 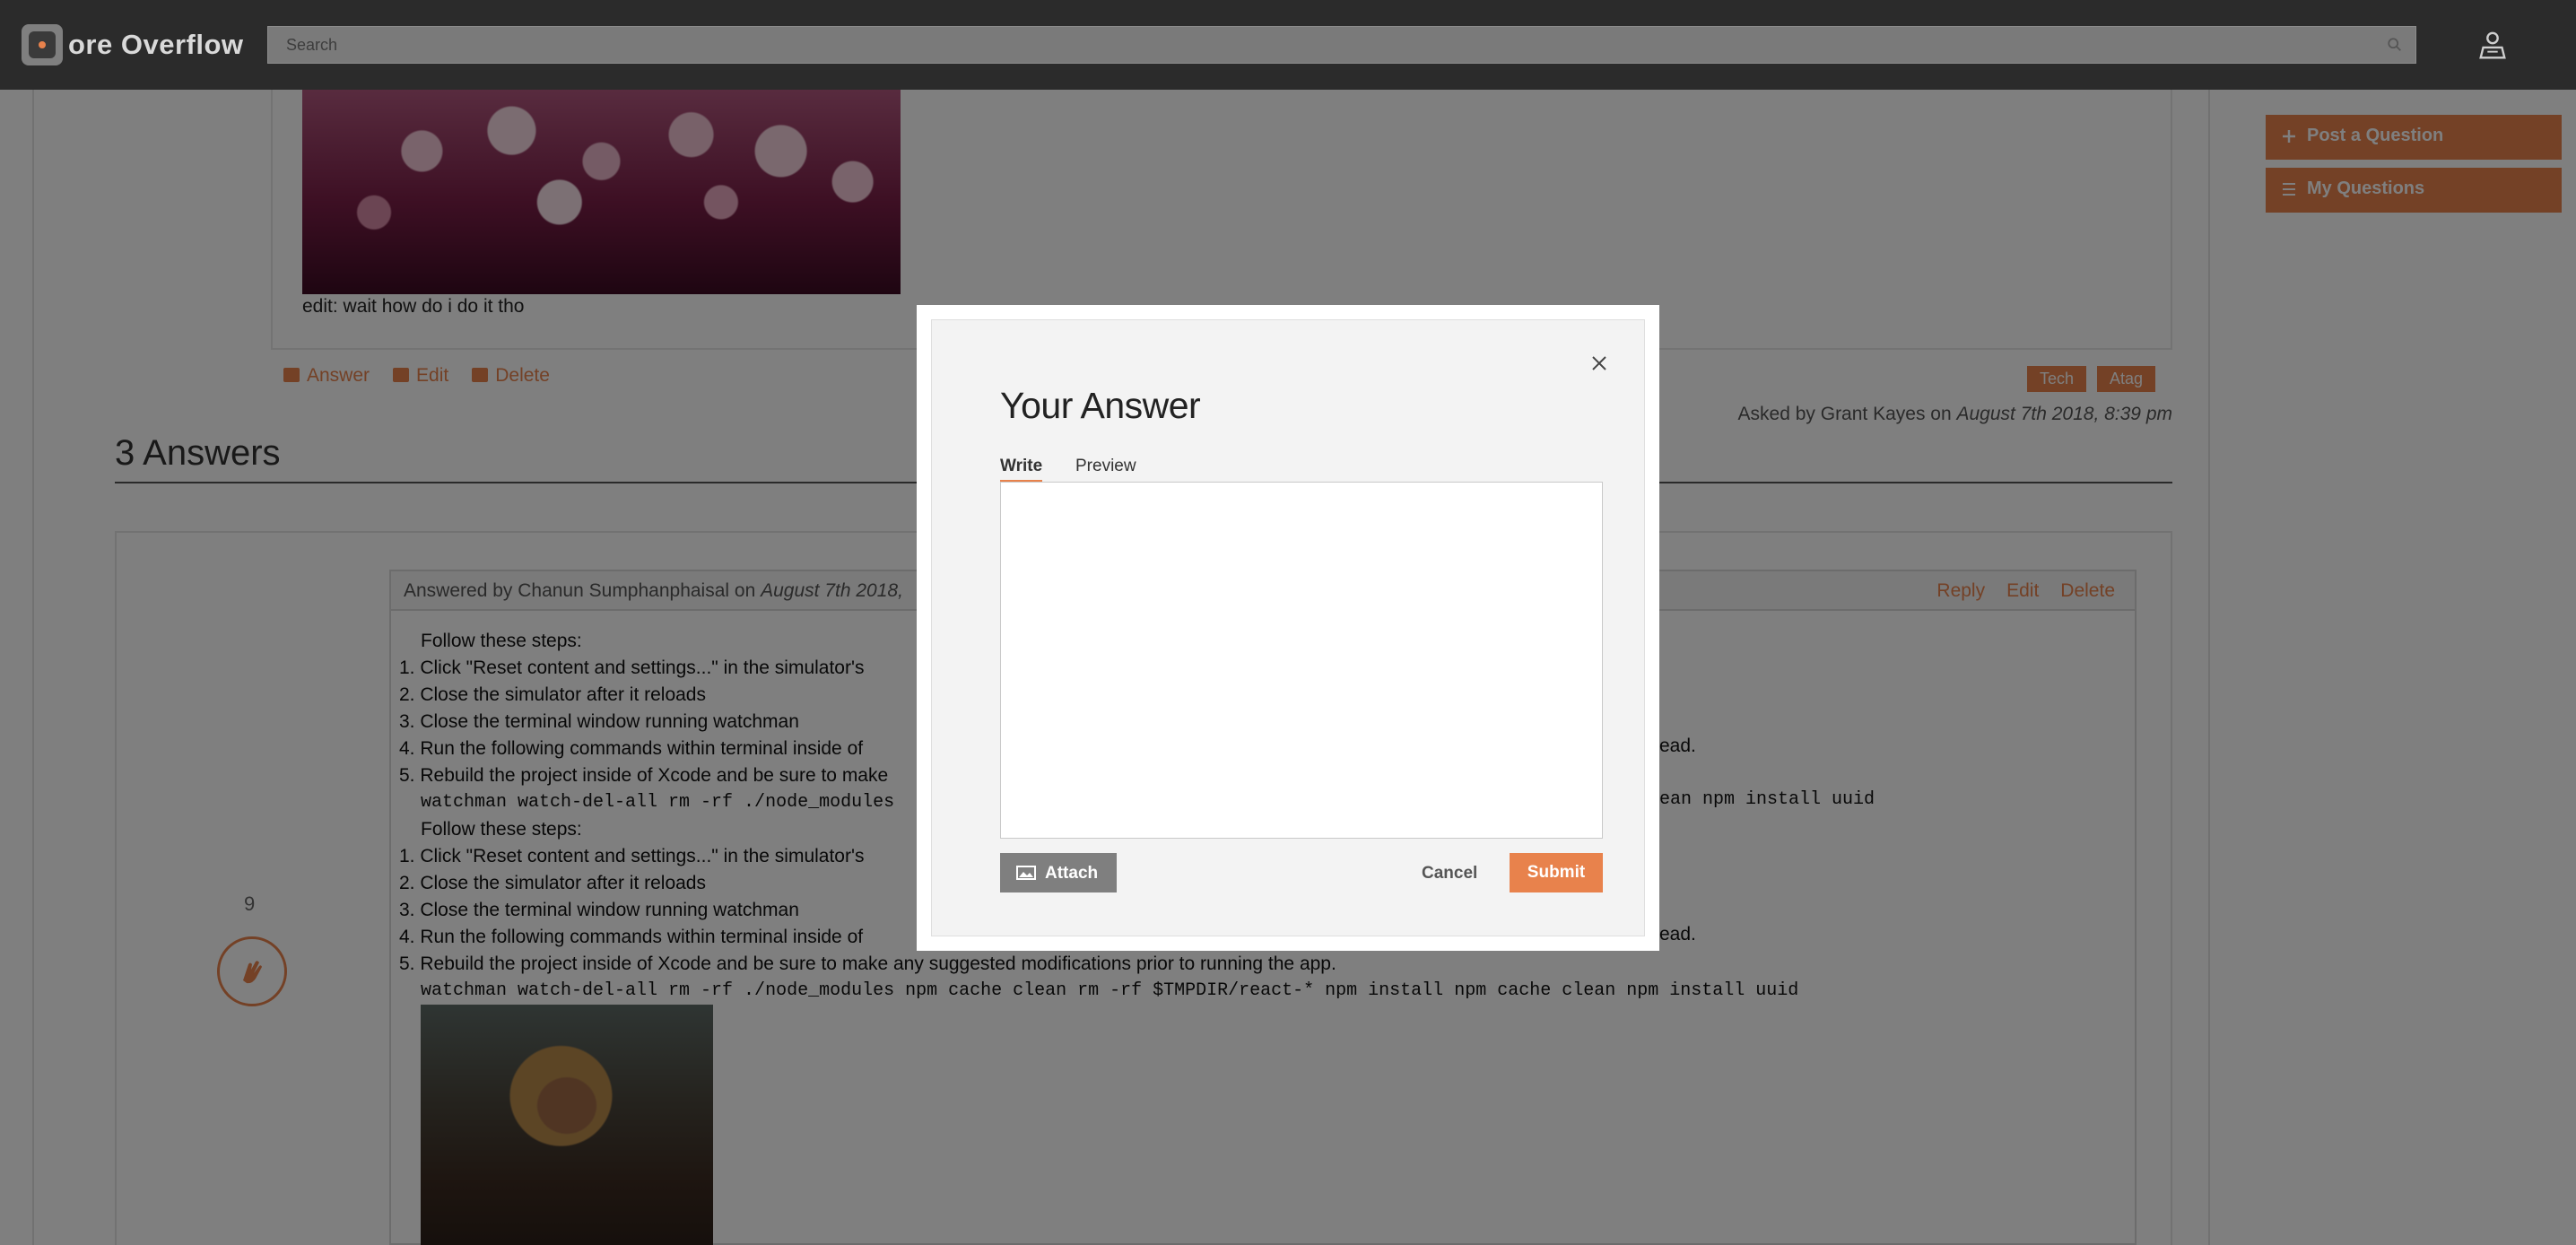 What do you see at coordinates (156, 44) in the screenshot?
I see `app-name: ore Overflow` at bounding box center [156, 44].